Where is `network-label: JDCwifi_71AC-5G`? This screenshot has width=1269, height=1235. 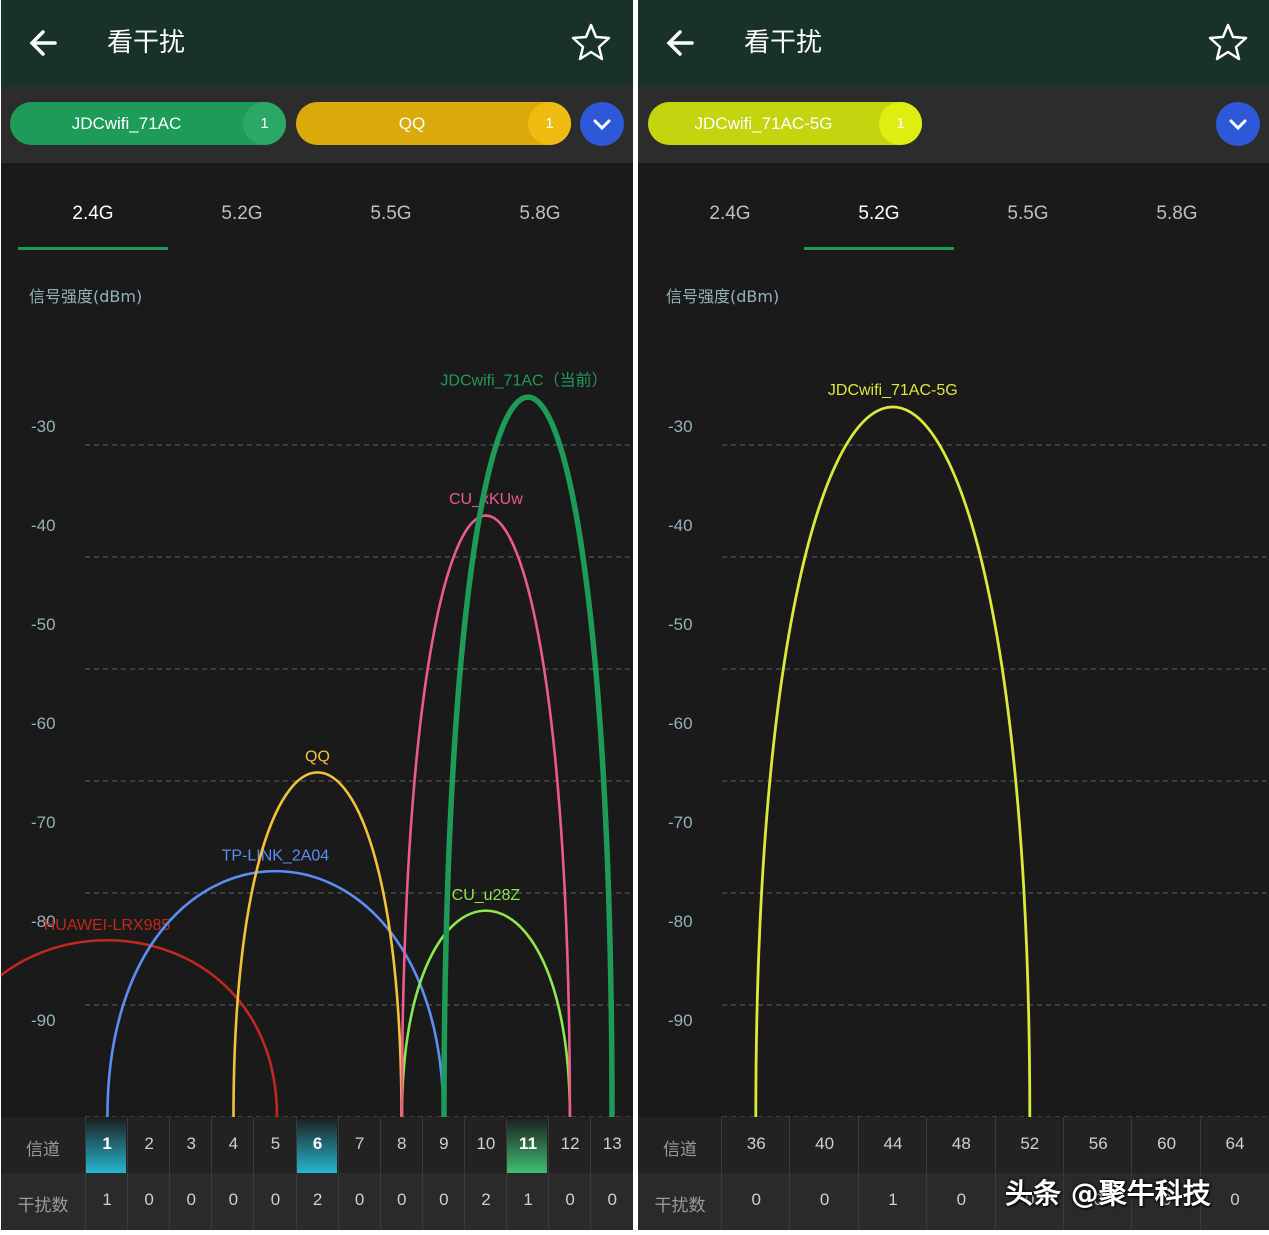
network-label: JDCwifi_71AC-5G is located at coordinates (893, 390).